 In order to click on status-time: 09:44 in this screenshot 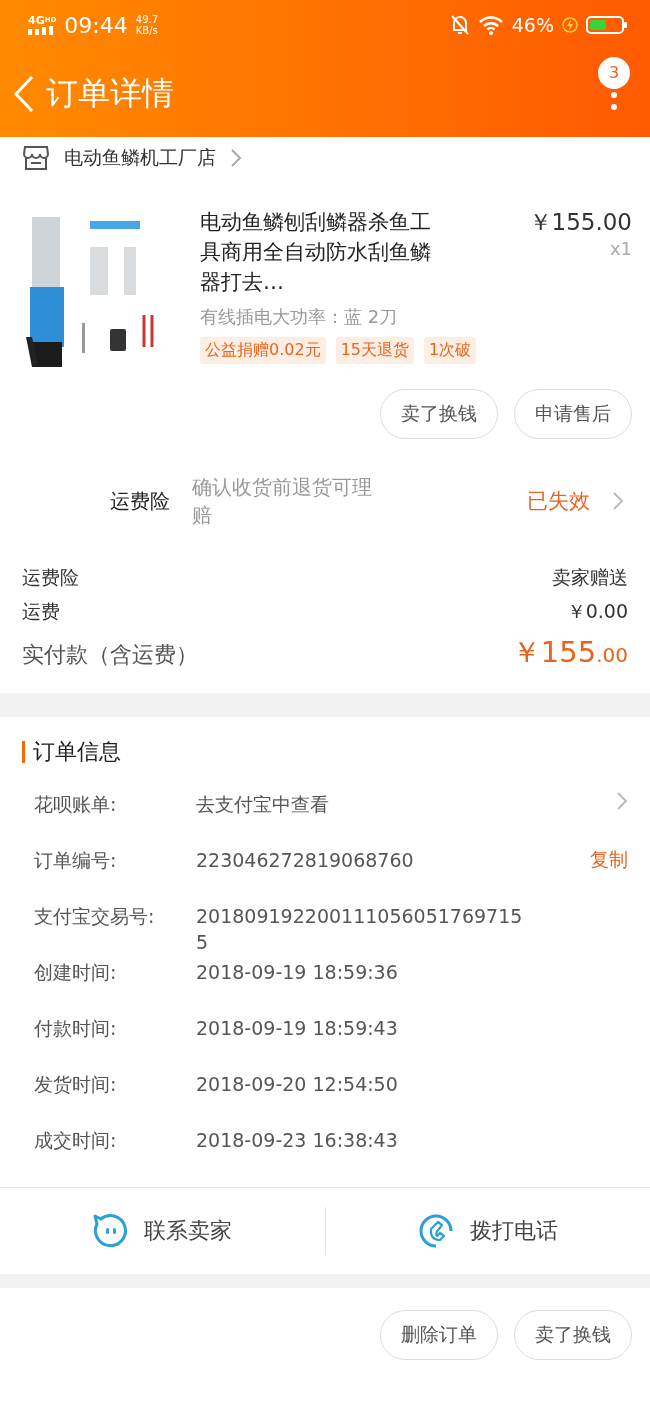, I will do `click(96, 25)`.